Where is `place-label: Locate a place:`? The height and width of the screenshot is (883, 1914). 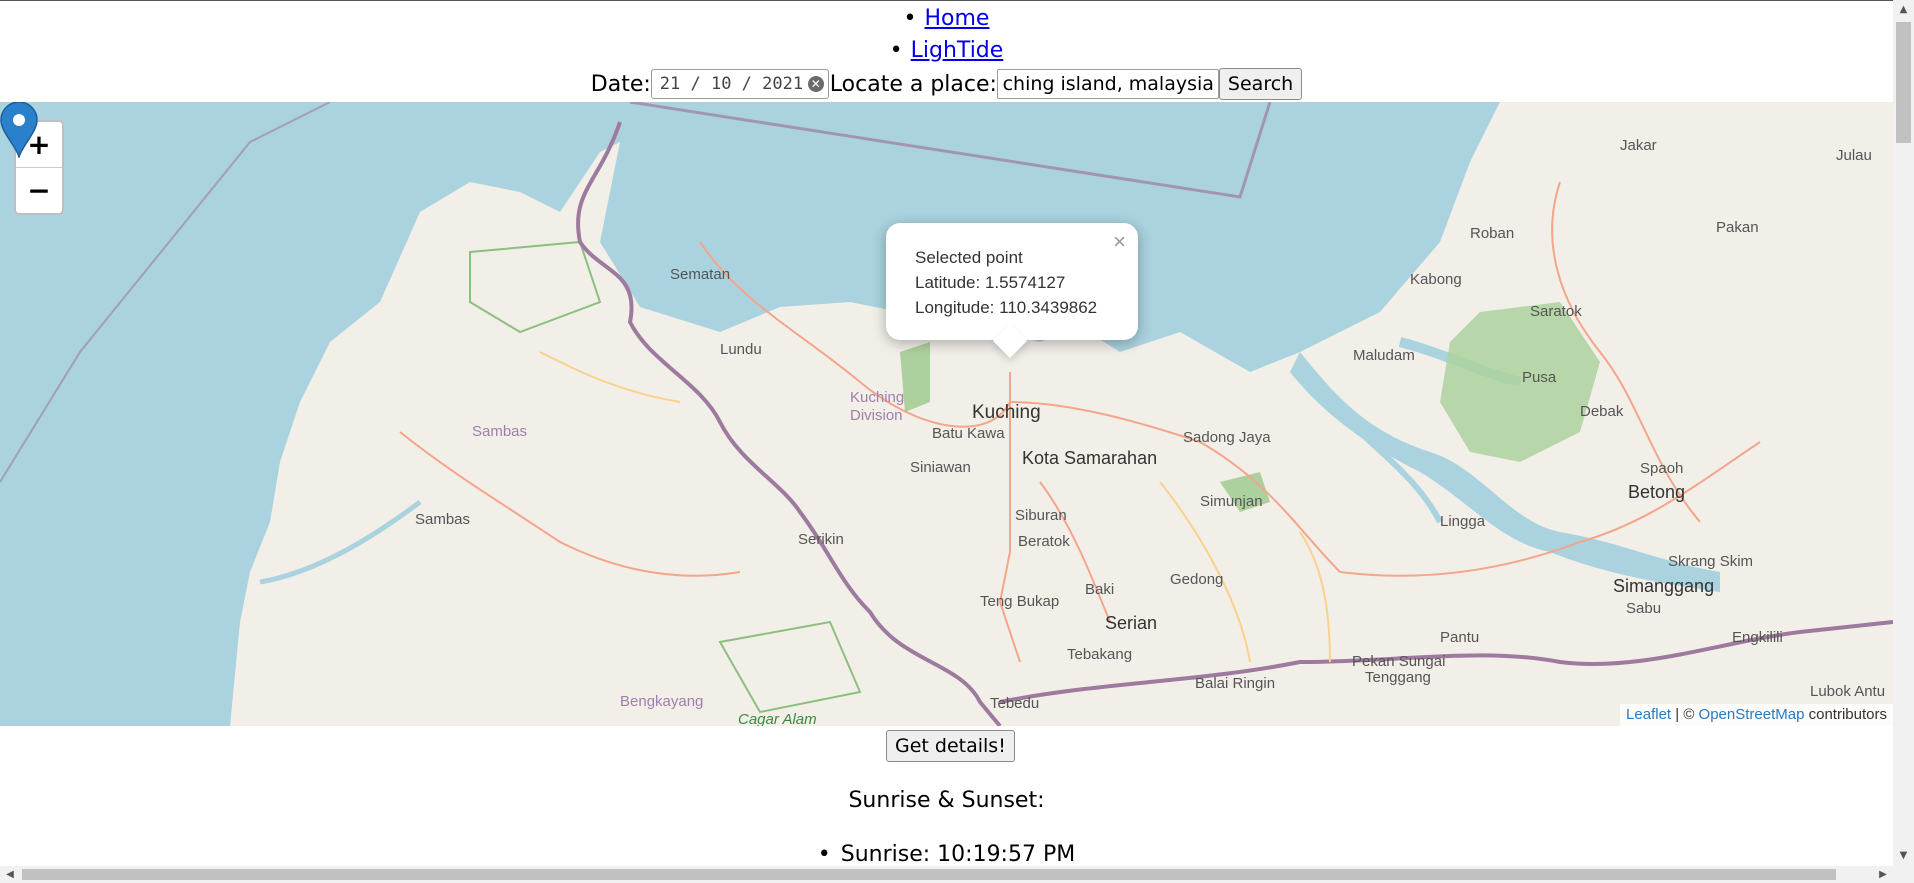 place-label: Locate a place: is located at coordinates (913, 84).